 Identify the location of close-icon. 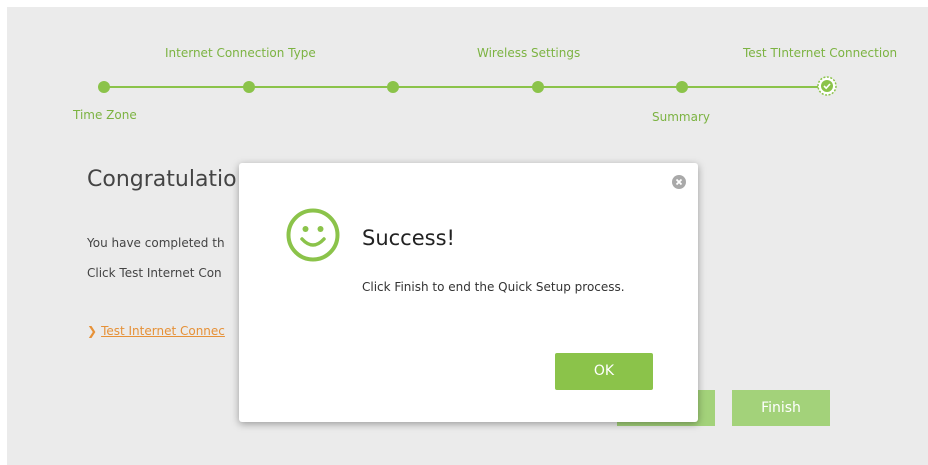
(679, 182).